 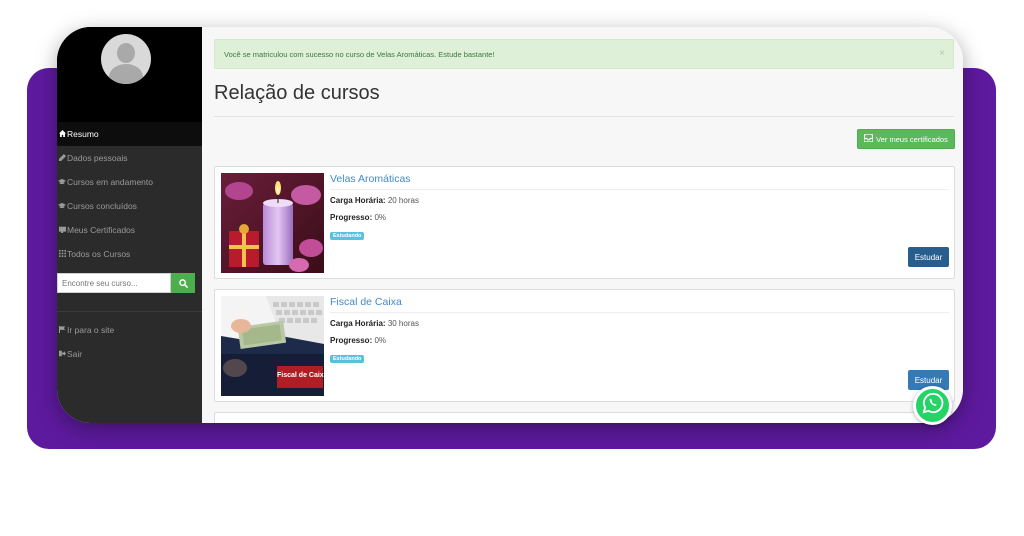 I want to click on page-title: Relação de cursos, so click(x=297, y=93).